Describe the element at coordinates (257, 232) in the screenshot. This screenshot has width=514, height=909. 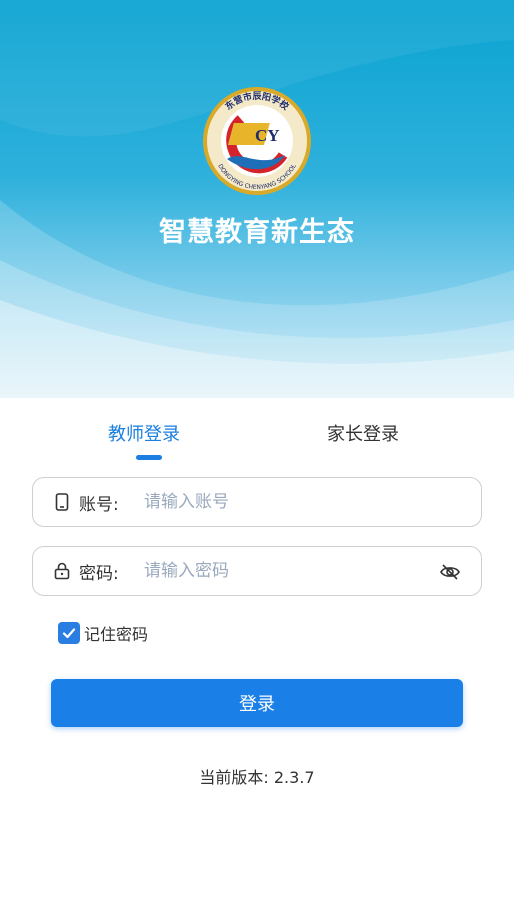
I see `app-slogan: 智慧教育新生态` at that location.